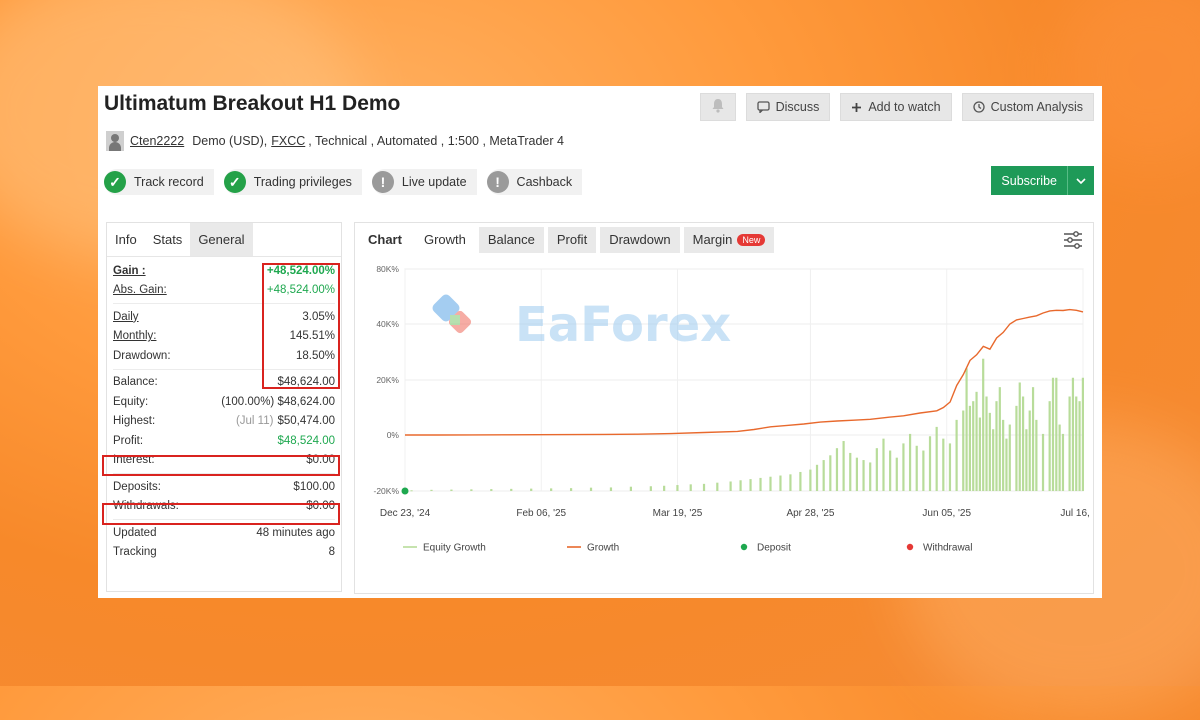  Describe the element at coordinates (947, 548) in the screenshot. I see `legend-label: Withdrawal` at that location.